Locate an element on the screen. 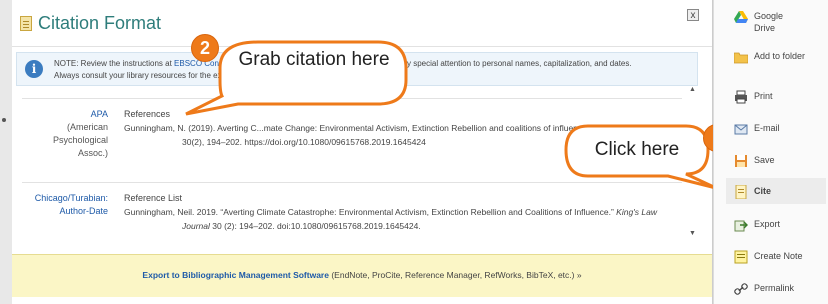 The image size is (828, 304). callout-text: Click here is located at coordinates (637, 149).